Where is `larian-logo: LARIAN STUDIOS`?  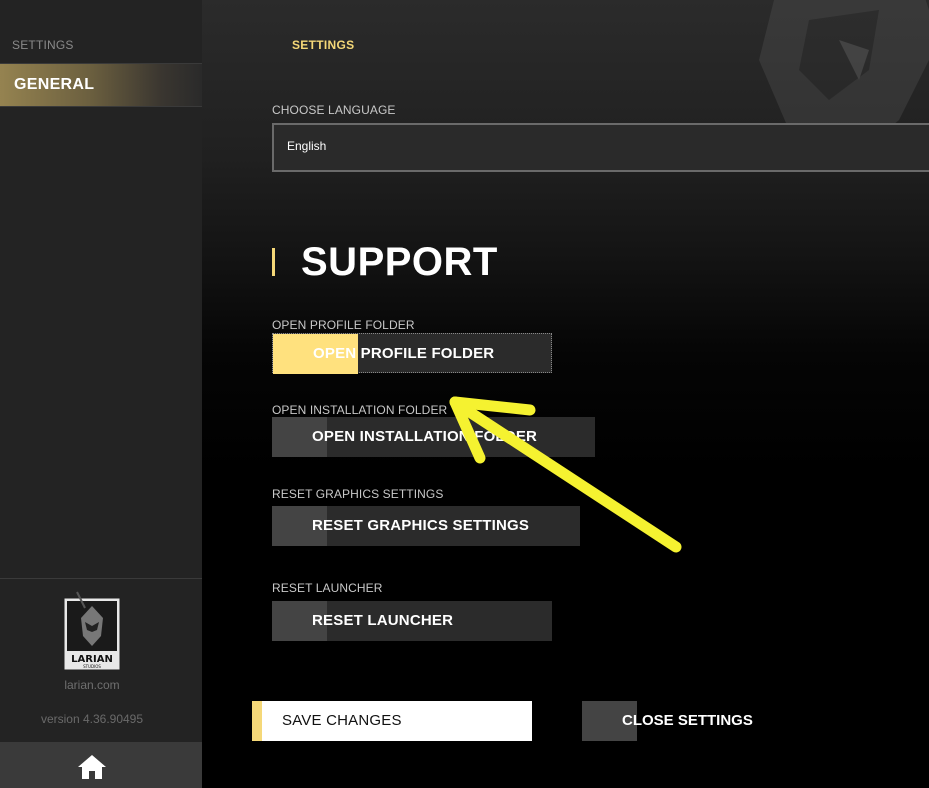
larian-logo: LARIAN STUDIOS is located at coordinates (92, 631).